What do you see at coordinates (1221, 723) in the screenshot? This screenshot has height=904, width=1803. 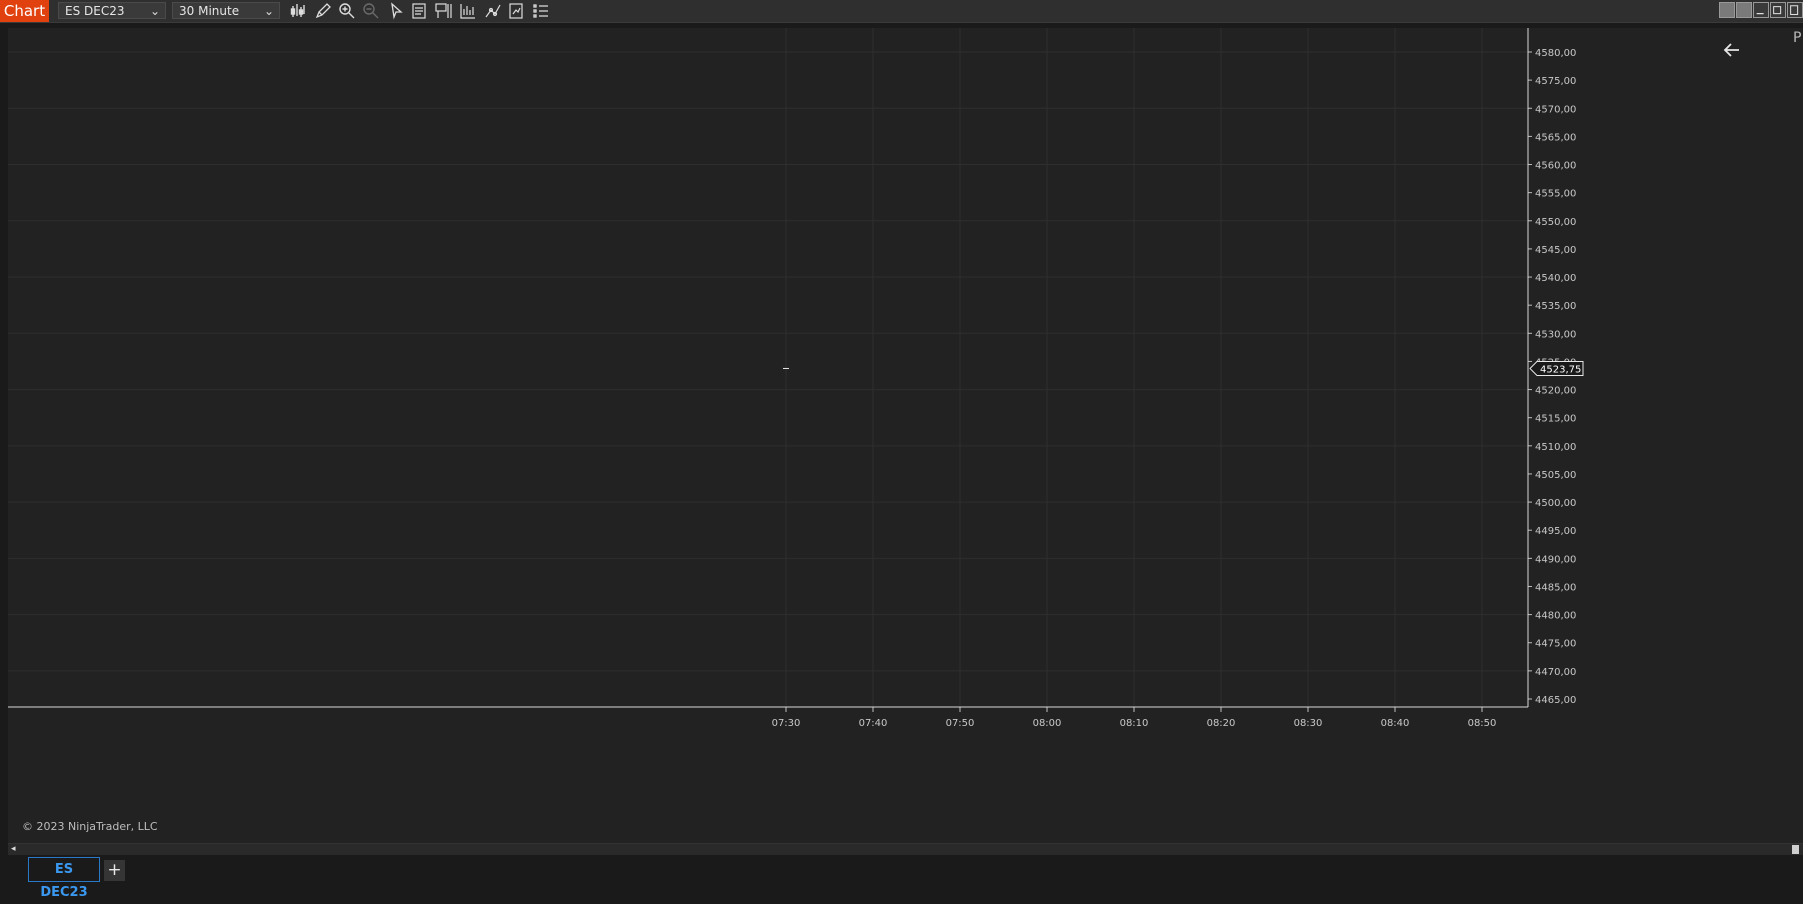 I see `x-tick-label: 08:20` at bounding box center [1221, 723].